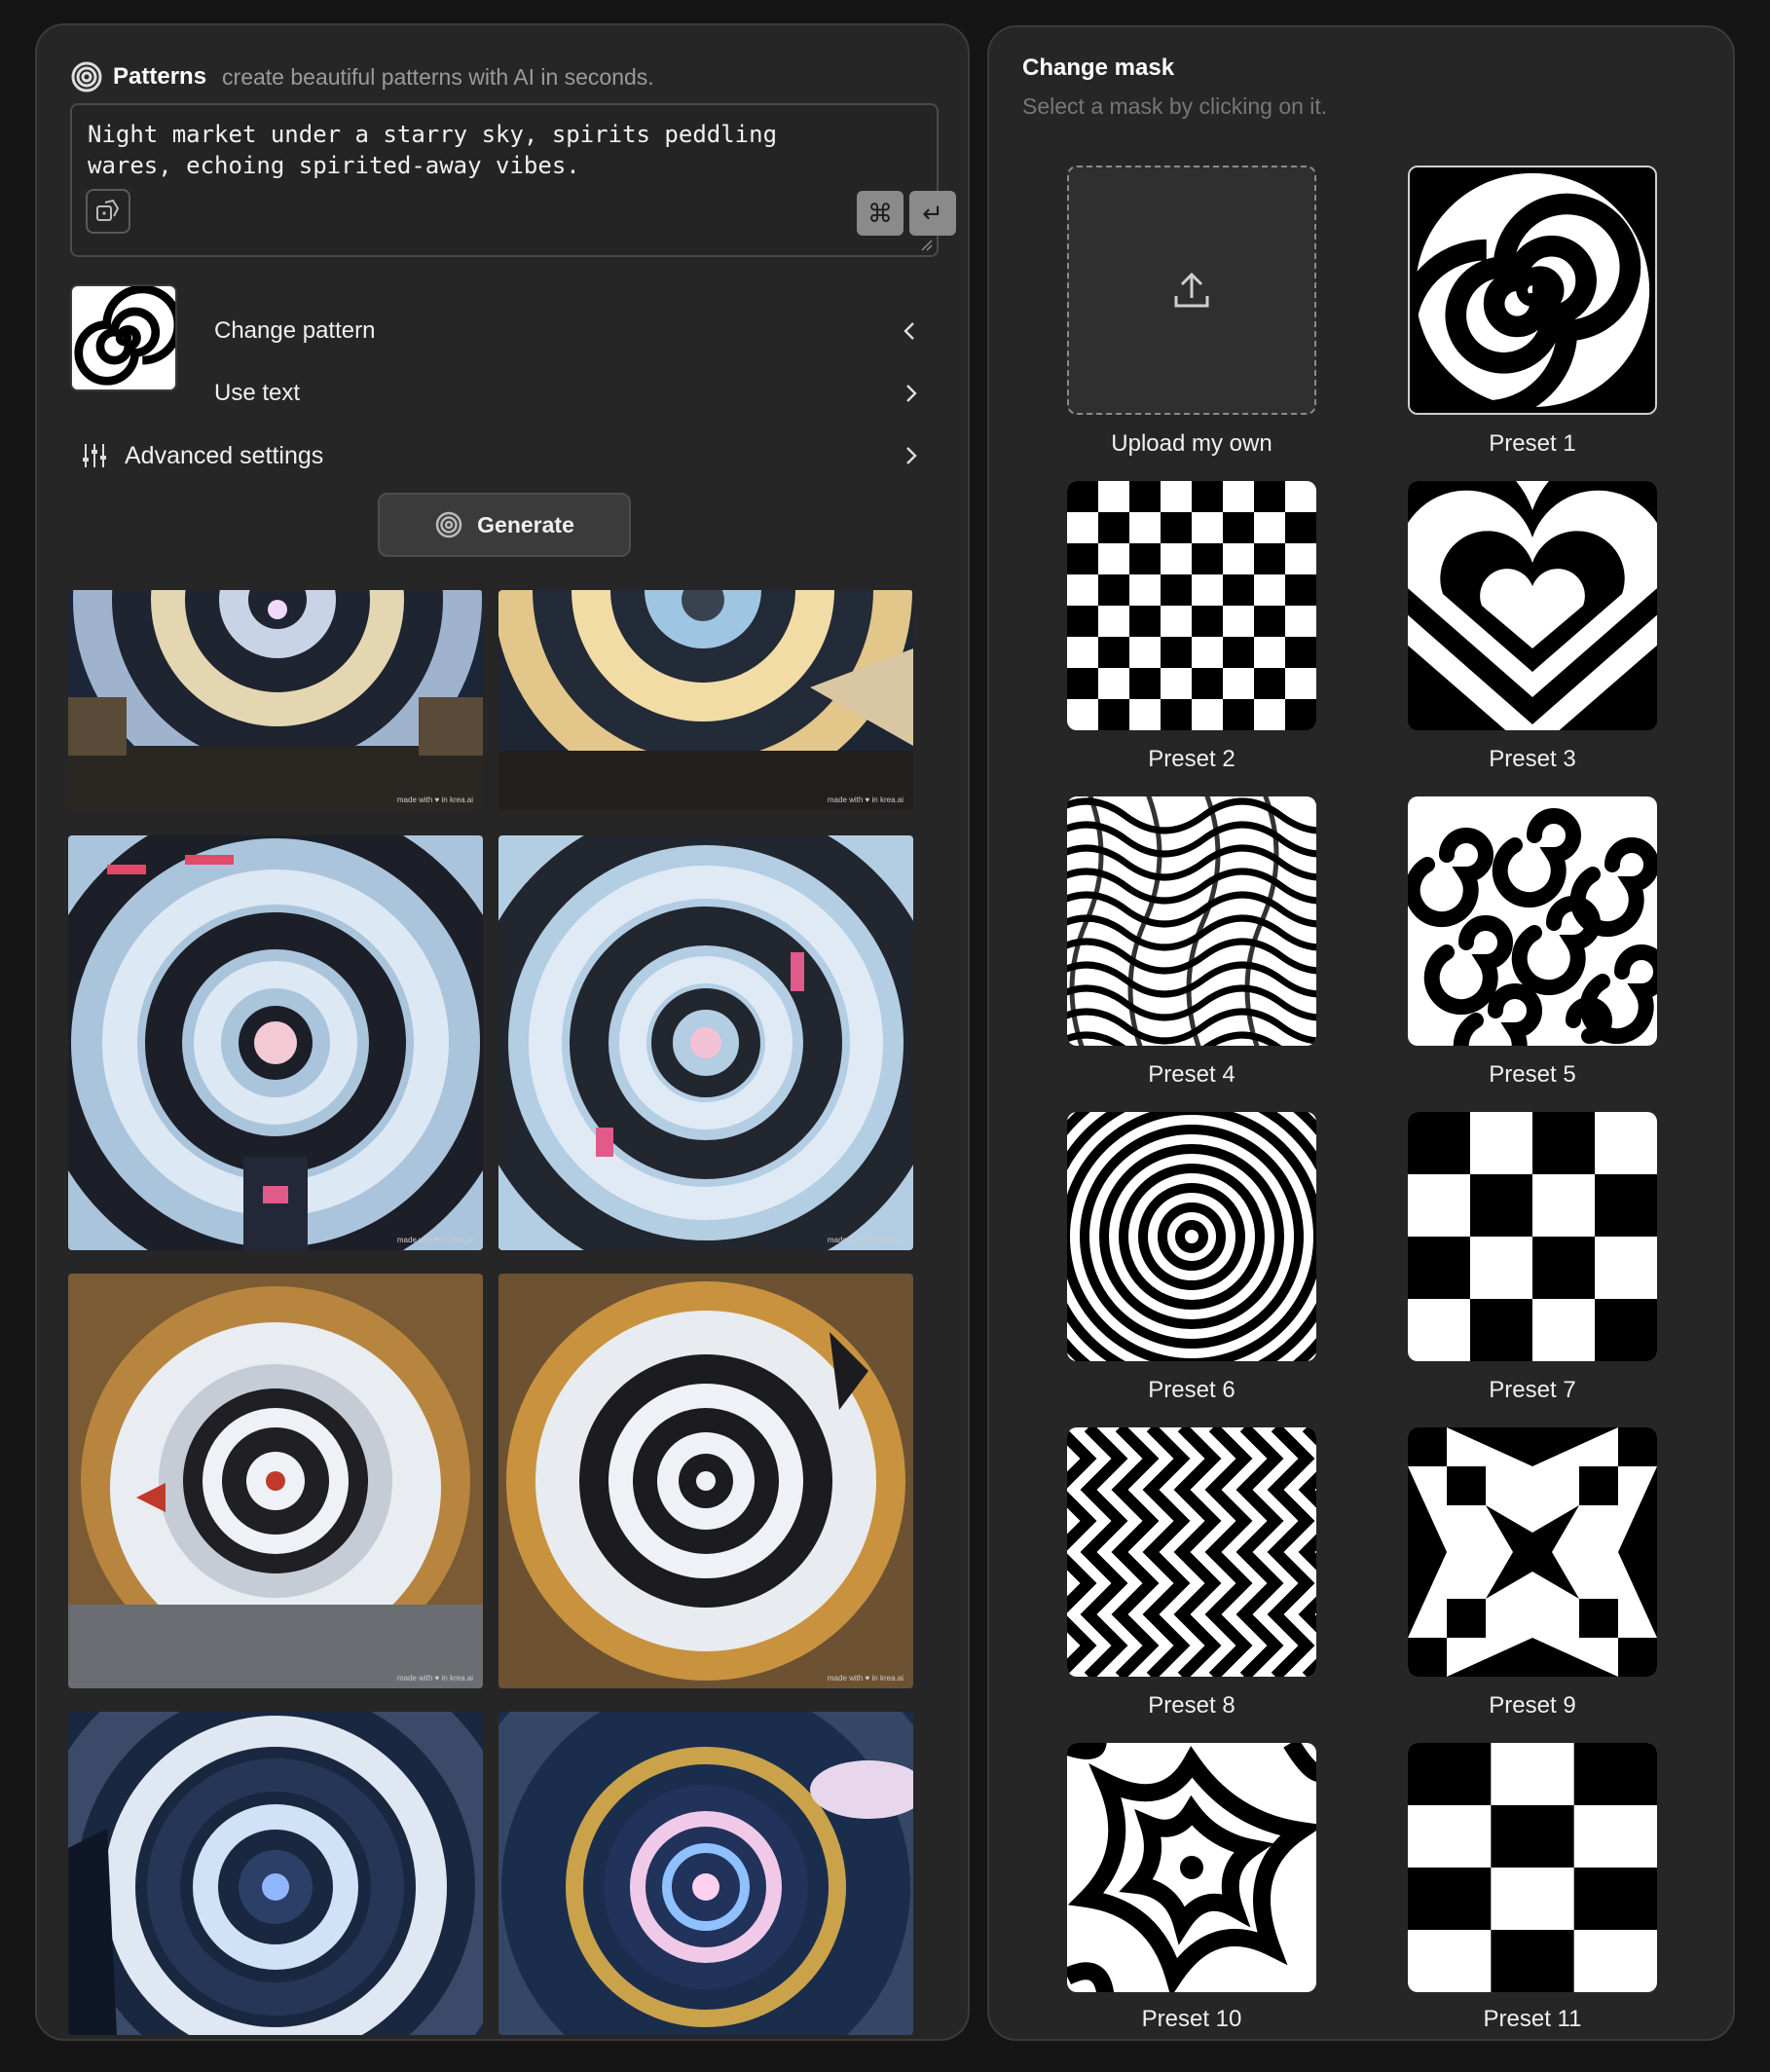 The height and width of the screenshot is (2072, 1770). What do you see at coordinates (94, 455) in the screenshot?
I see `sliders-icon` at bounding box center [94, 455].